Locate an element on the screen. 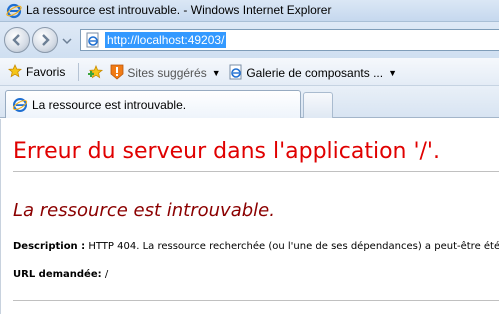 This screenshot has height=314, width=499. forward-button is located at coordinates (45, 40).